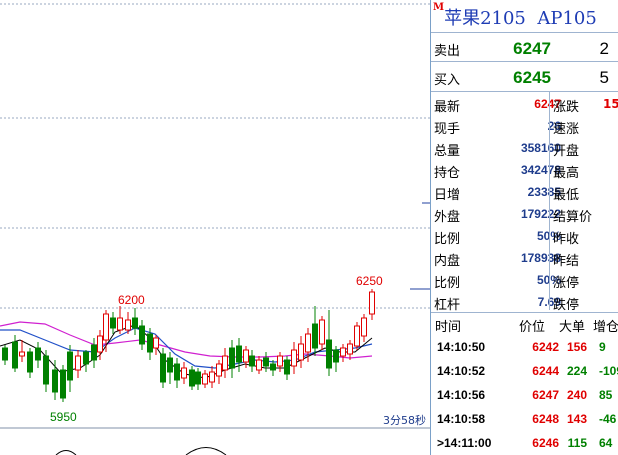 Image resolution: width=618 pixels, height=455 pixels. Describe the element at coordinates (447, 107) in the screenshot. I see `stat-label: 最新` at that location.